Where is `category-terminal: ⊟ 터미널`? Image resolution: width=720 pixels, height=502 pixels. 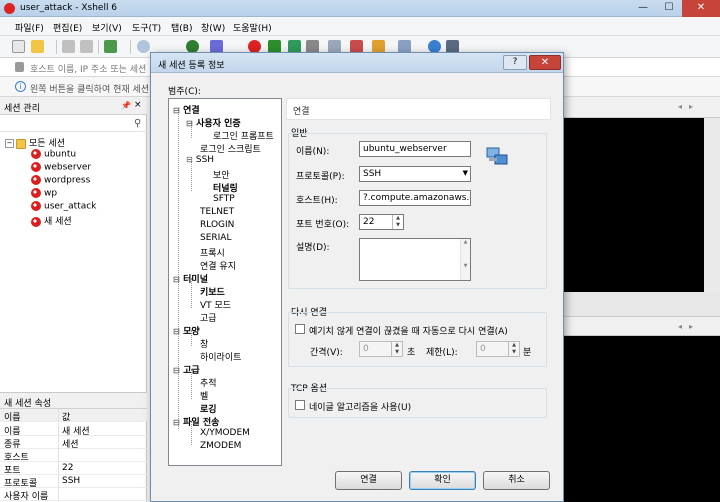 category-terminal: ⊟ 터미널 is located at coordinates (190, 278).